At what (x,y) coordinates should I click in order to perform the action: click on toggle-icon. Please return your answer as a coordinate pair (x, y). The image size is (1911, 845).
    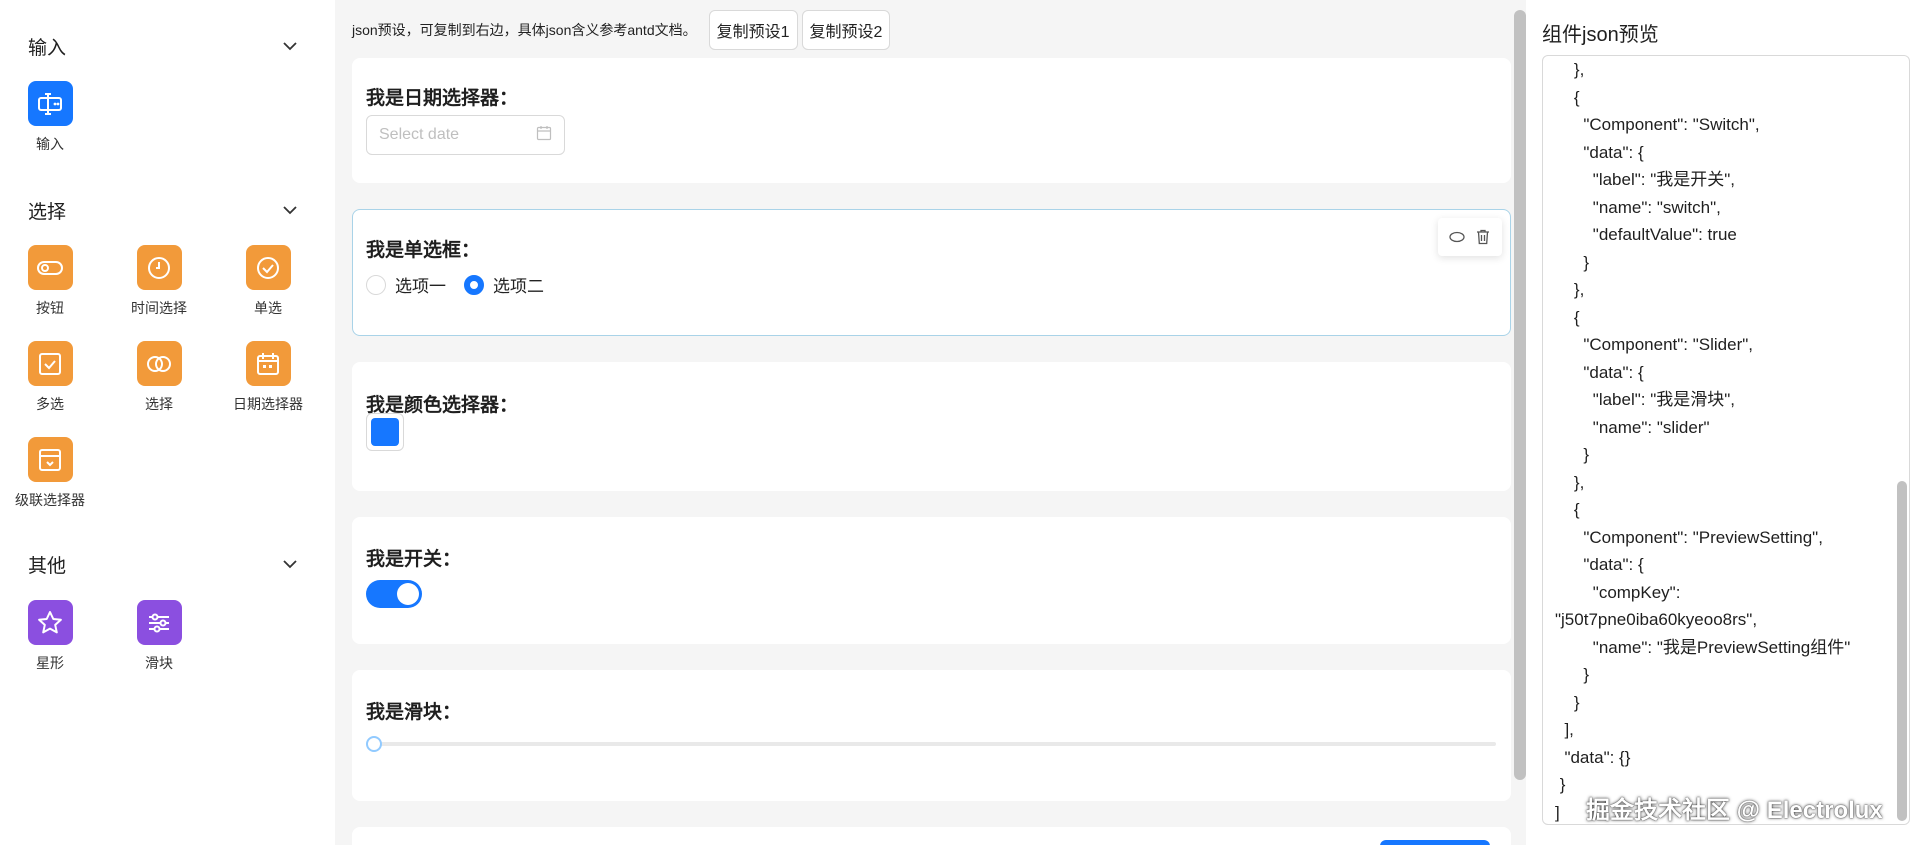
    Looking at the image, I should click on (50, 267).